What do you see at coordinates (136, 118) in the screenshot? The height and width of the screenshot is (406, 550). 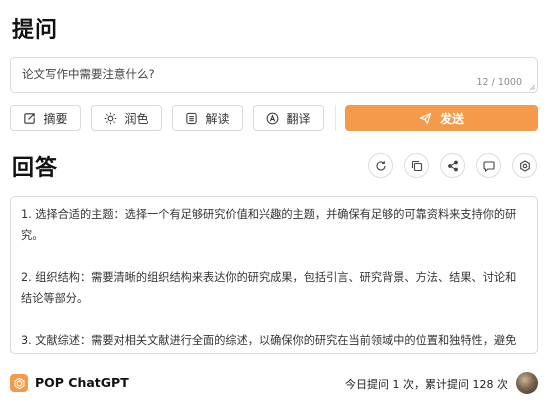 I see `polish-label: 润色` at bounding box center [136, 118].